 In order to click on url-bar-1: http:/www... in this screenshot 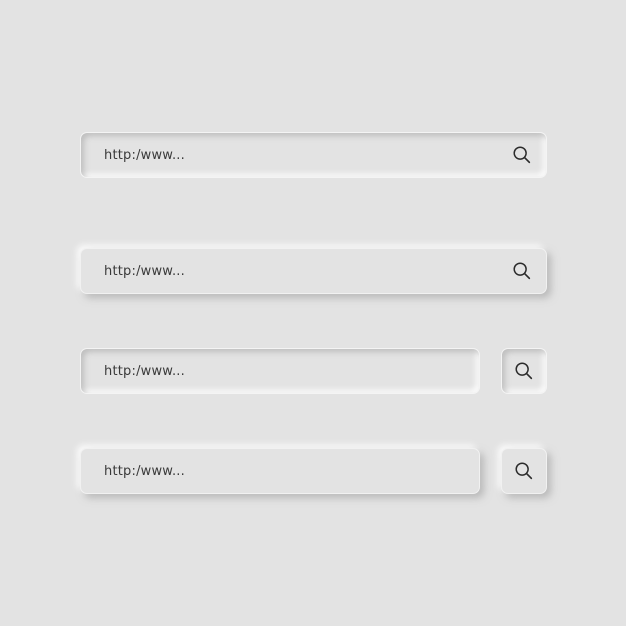, I will do `click(313, 155)`.